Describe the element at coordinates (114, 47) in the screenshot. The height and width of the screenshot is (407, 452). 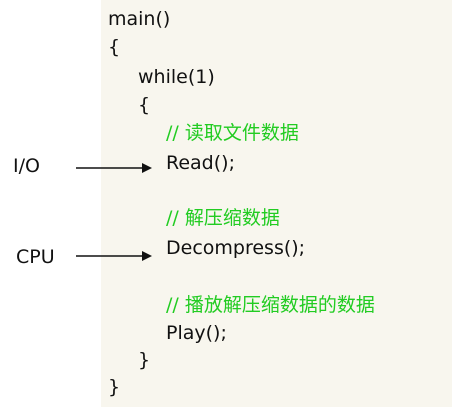
I see `main-open-brace: {` at that location.